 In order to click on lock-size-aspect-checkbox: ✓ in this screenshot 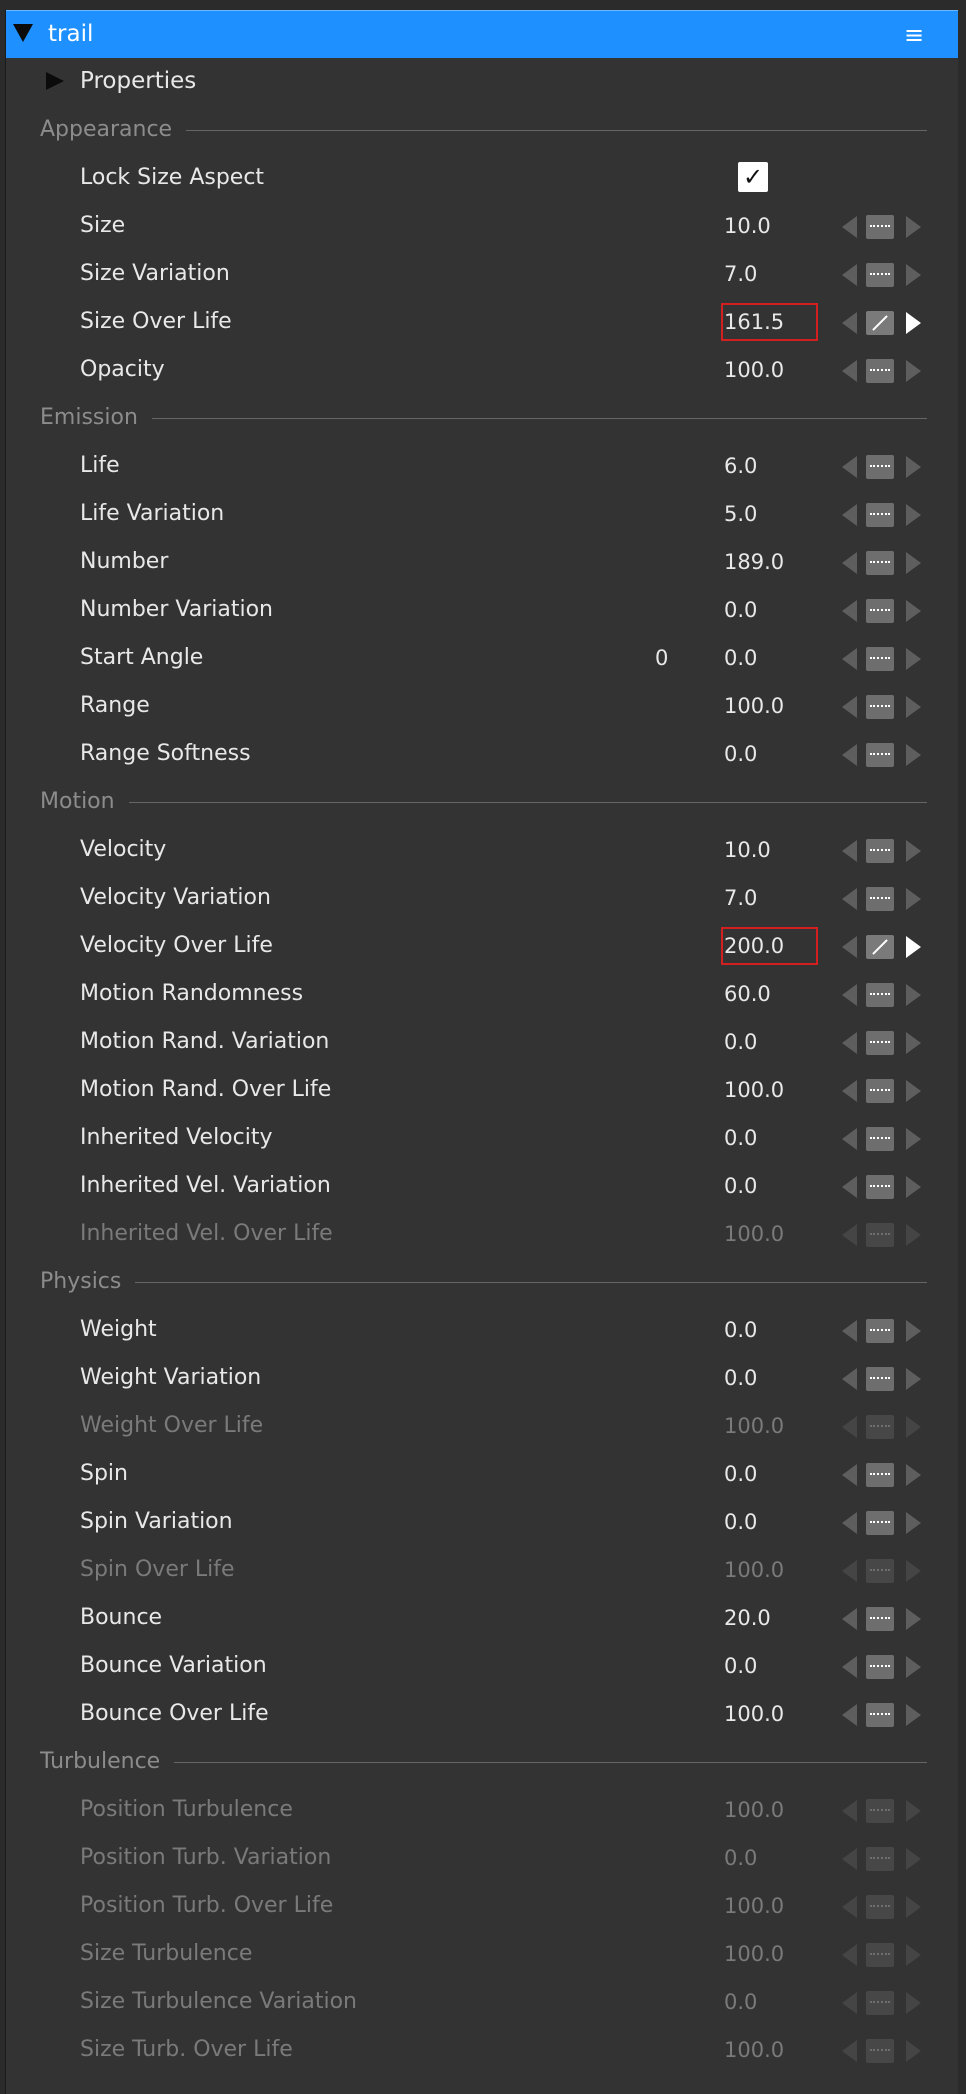, I will do `click(753, 177)`.